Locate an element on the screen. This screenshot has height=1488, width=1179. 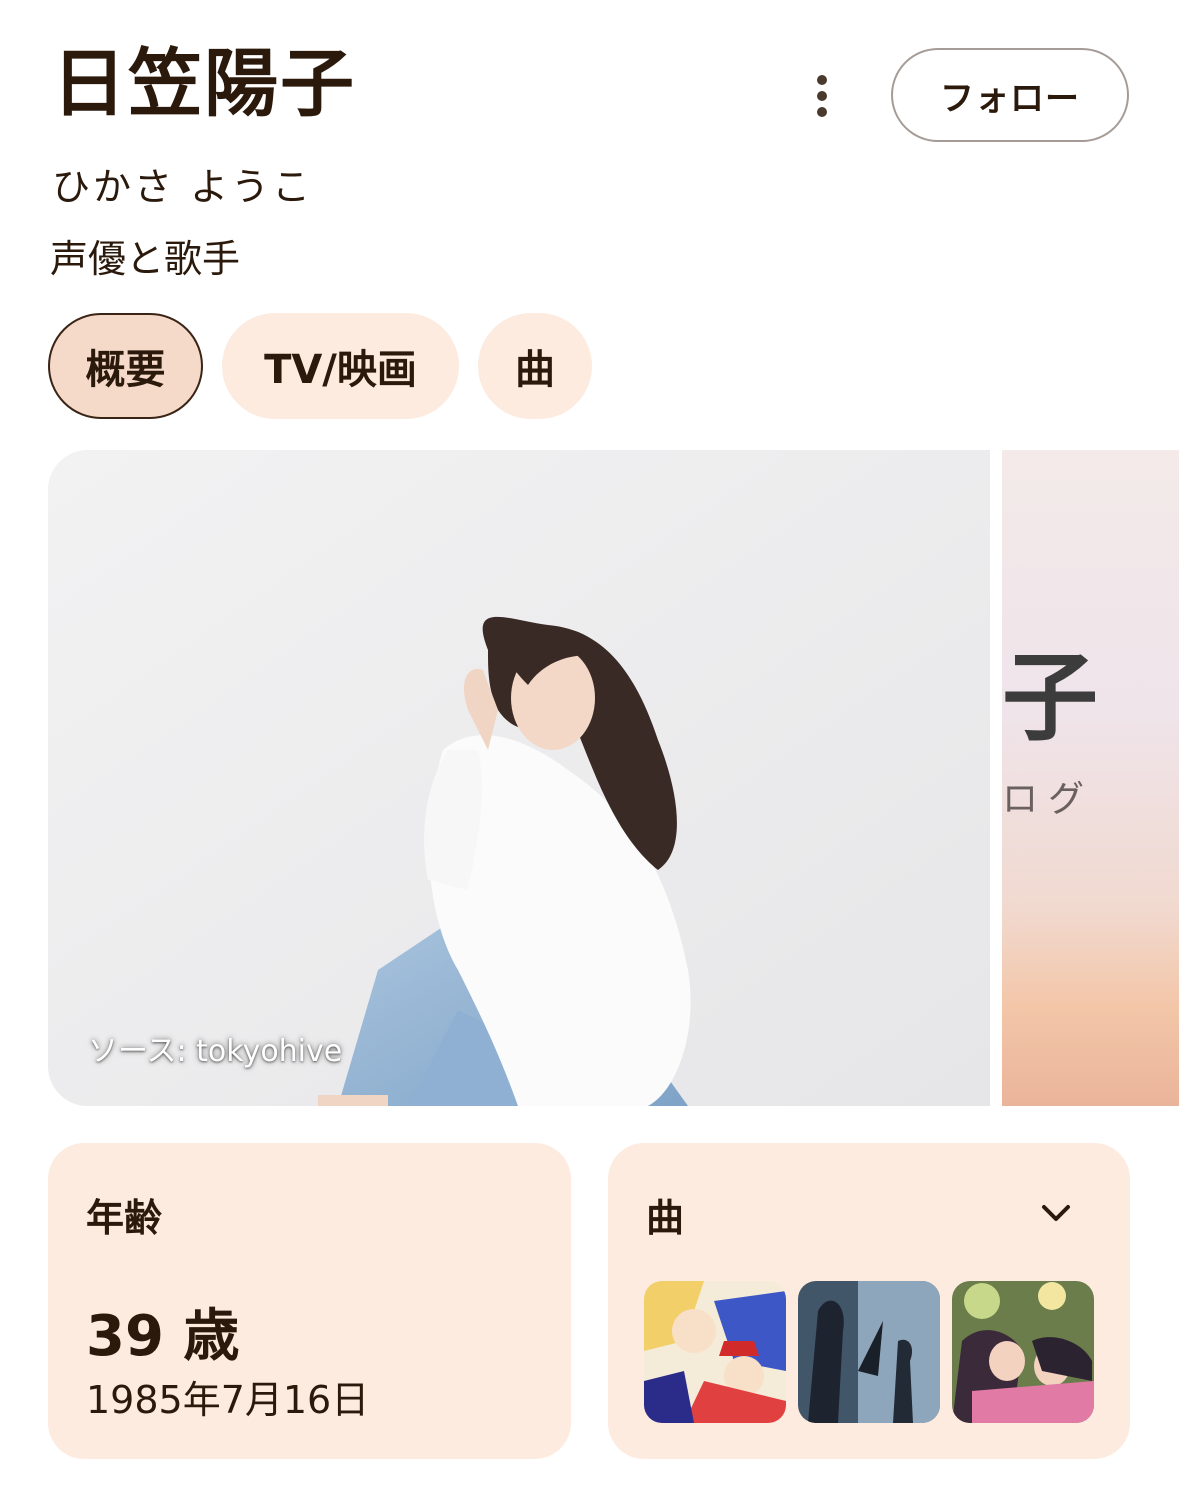
name-reading: ひかさ ようこ is located at coordinates (183, 187).